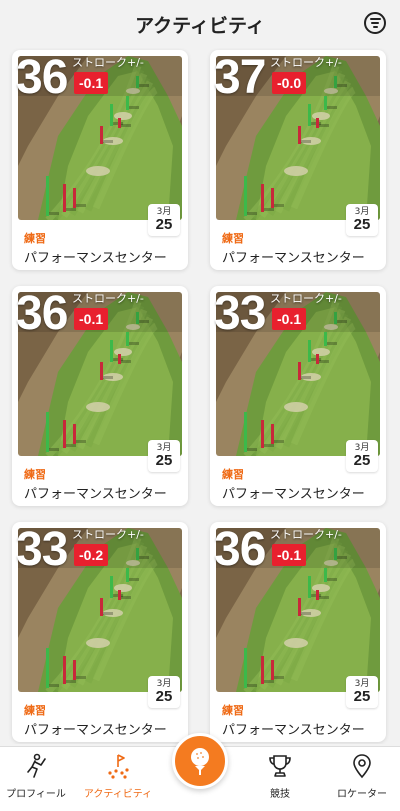 The width and height of the screenshot is (400, 811). What do you see at coordinates (36, 765) in the screenshot?
I see `golfer-icon` at bounding box center [36, 765].